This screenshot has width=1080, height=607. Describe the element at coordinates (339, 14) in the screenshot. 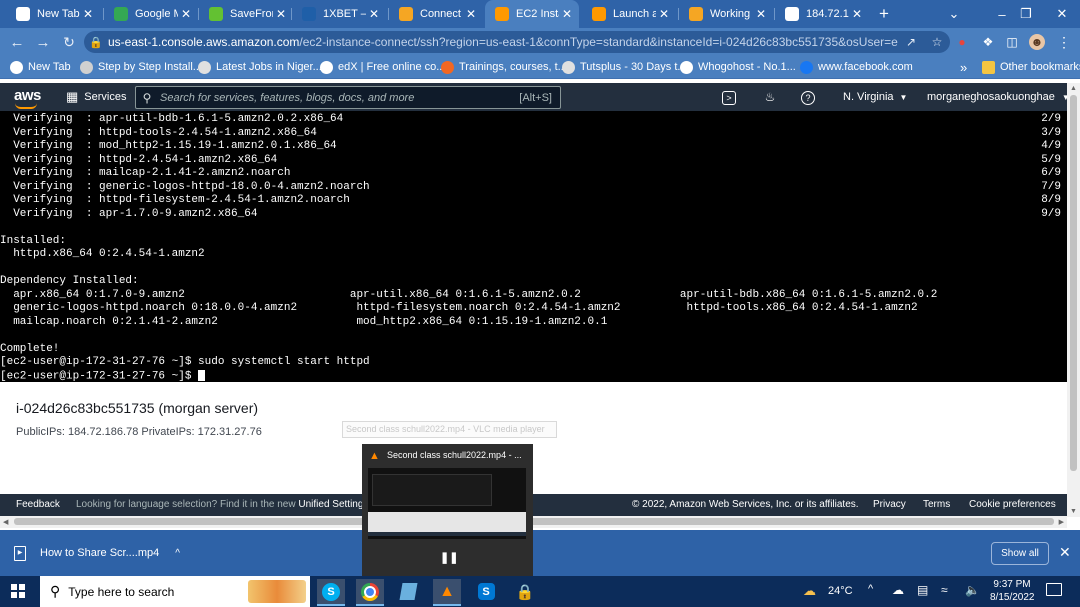

I see `browser-tab: 1XBET – Bet✕` at that location.